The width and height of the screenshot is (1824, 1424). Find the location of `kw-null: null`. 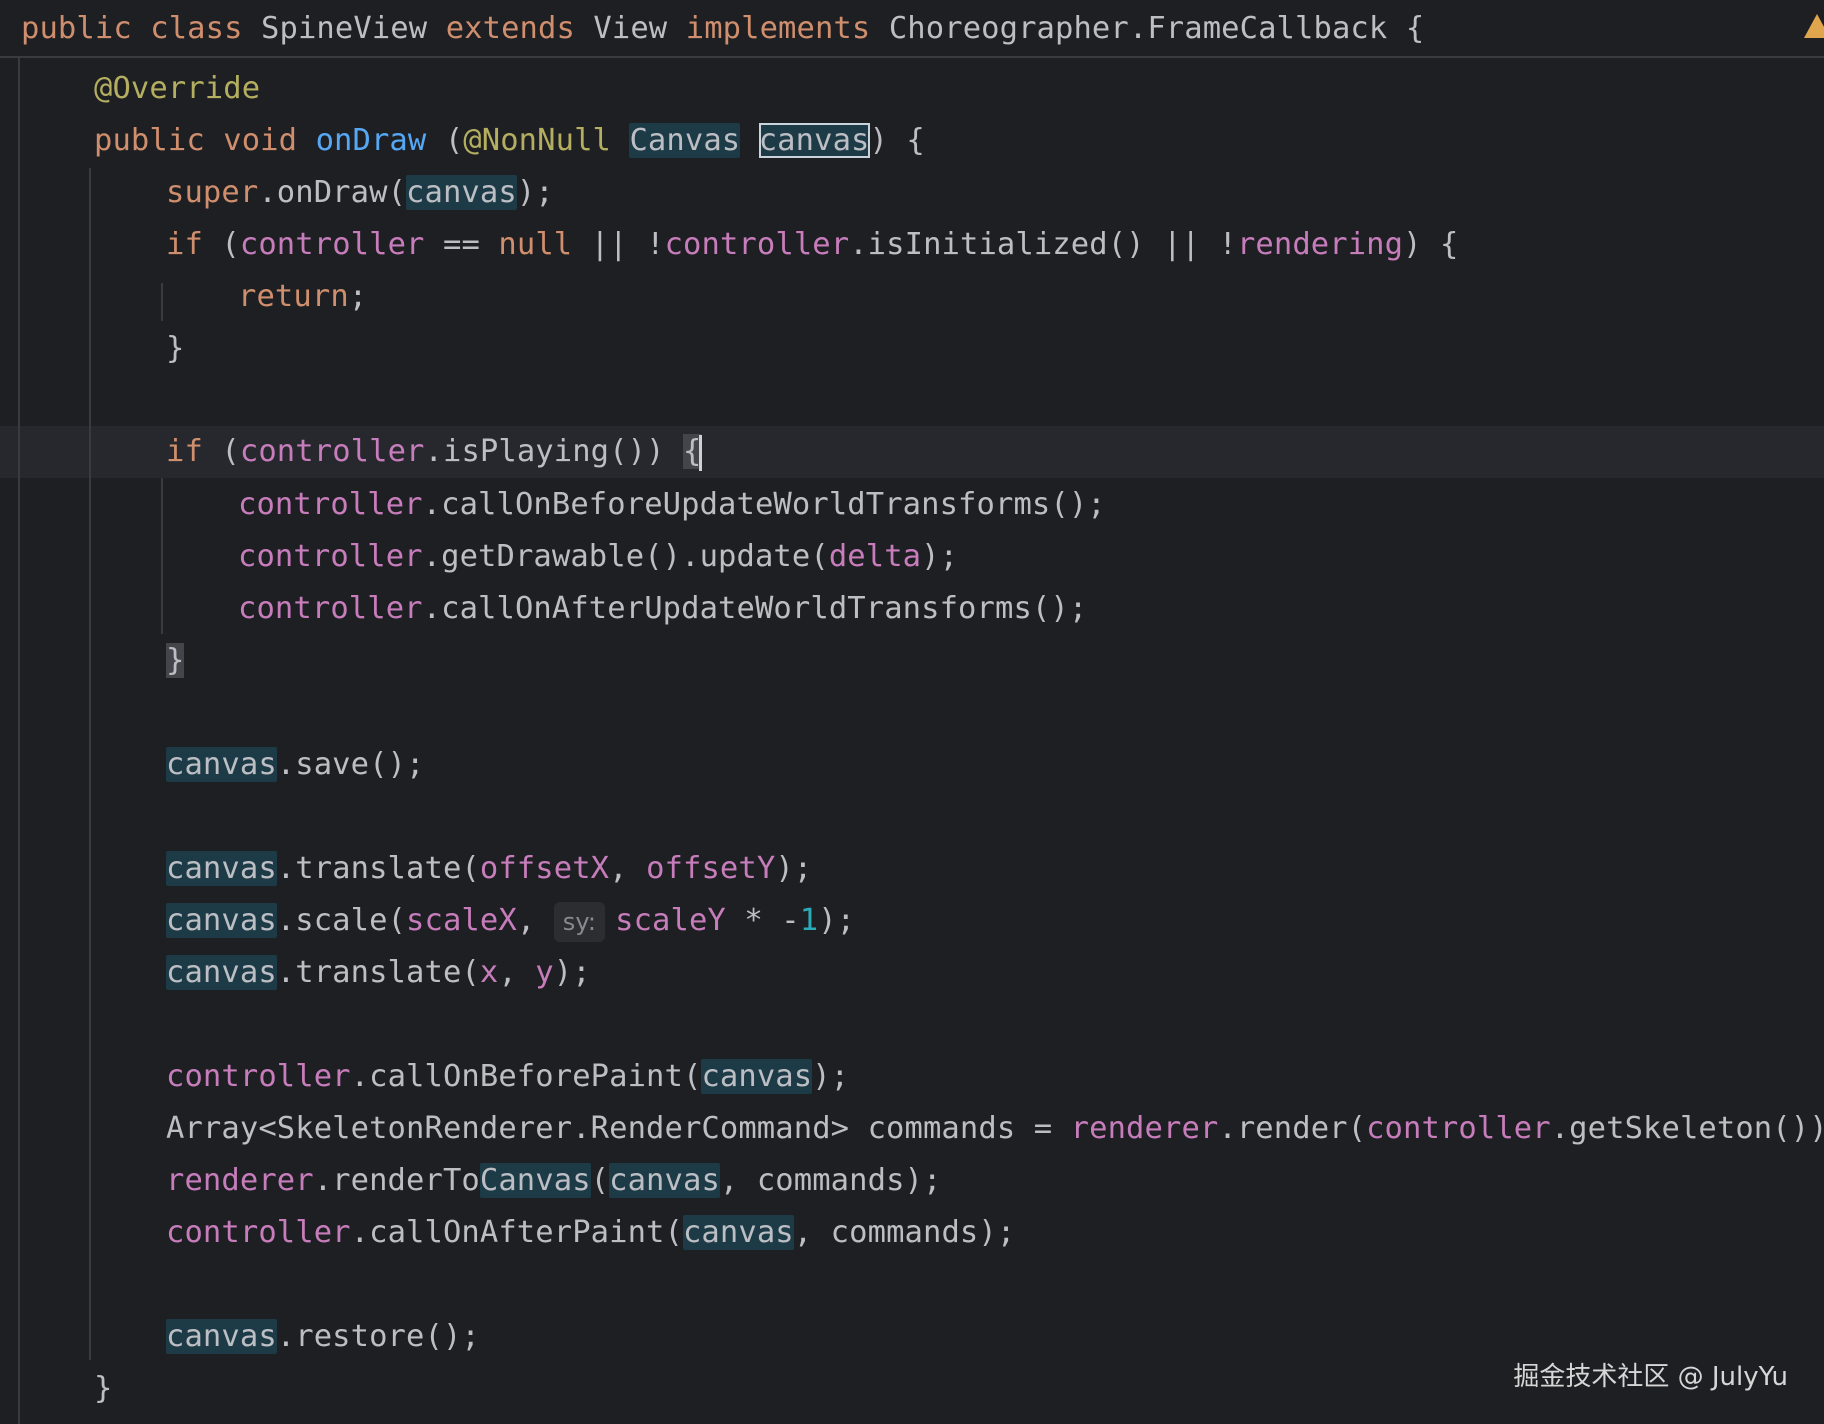

kw-null: null is located at coordinates (535, 244).